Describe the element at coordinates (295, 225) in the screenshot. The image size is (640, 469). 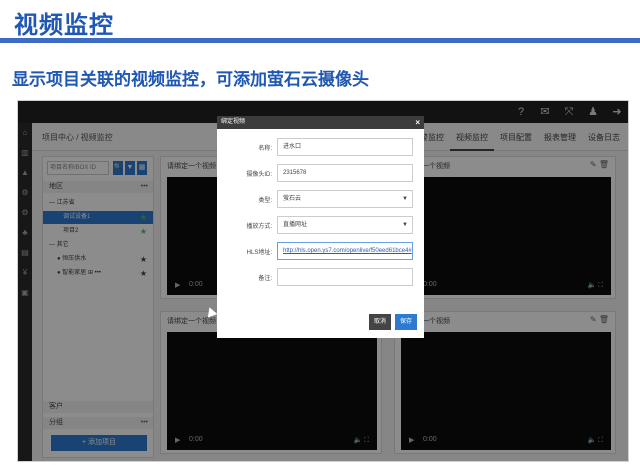
I see `play-mode-select-value: 直播网址` at that location.